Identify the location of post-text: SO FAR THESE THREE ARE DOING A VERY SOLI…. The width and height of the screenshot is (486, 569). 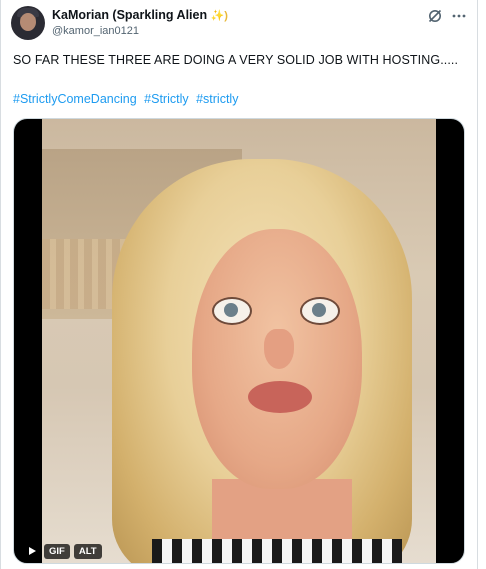
(236, 60).